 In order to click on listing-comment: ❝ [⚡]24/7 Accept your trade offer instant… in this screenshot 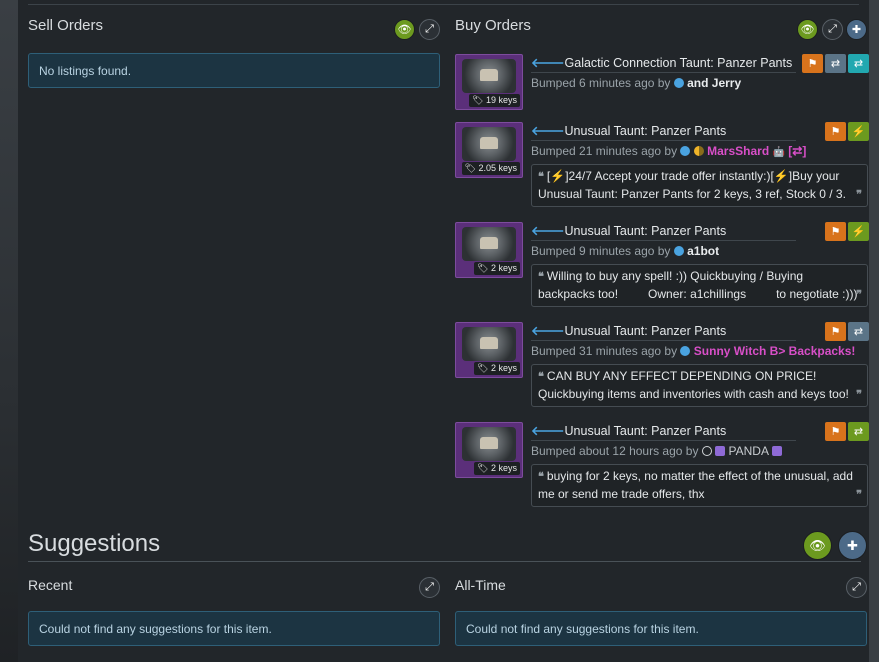, I will do `click(699, 185)`.